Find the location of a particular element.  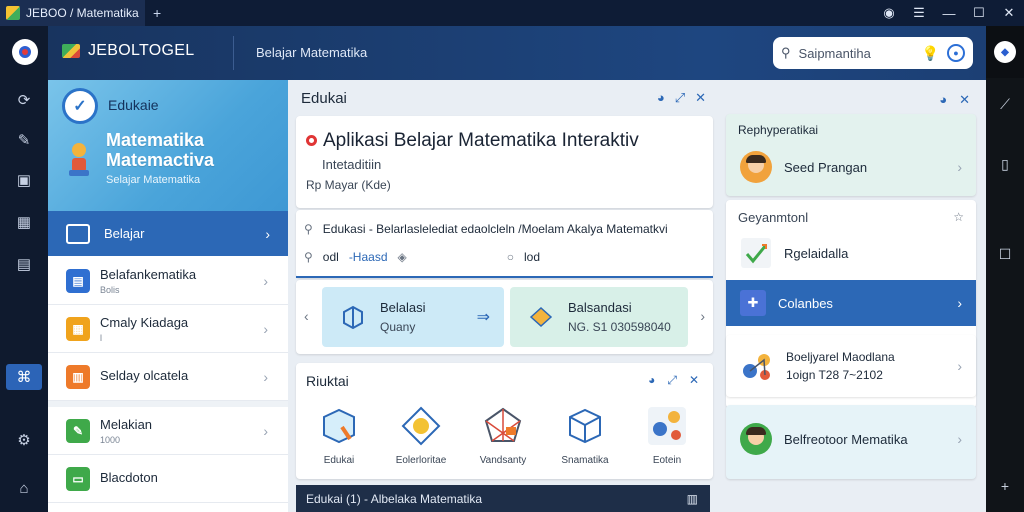

tutor-card: Belfreotoor Mematika › is located at coordinates (851, 442).